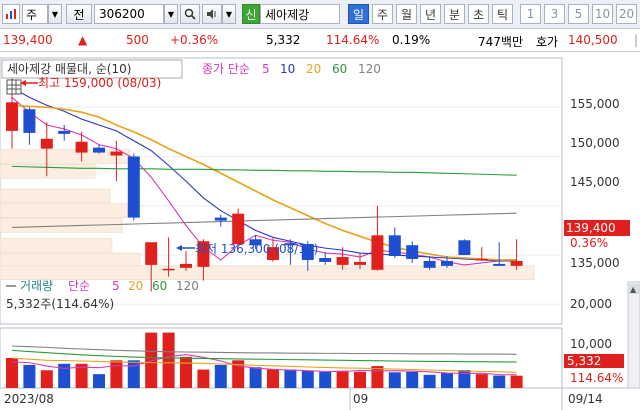 The width and height of the screenshot is (640, 410). What do you see at coordinates (55, 14) in the screenshot?
I see `market-dropdown-icon: ▼` at bounding box center [55, 14].